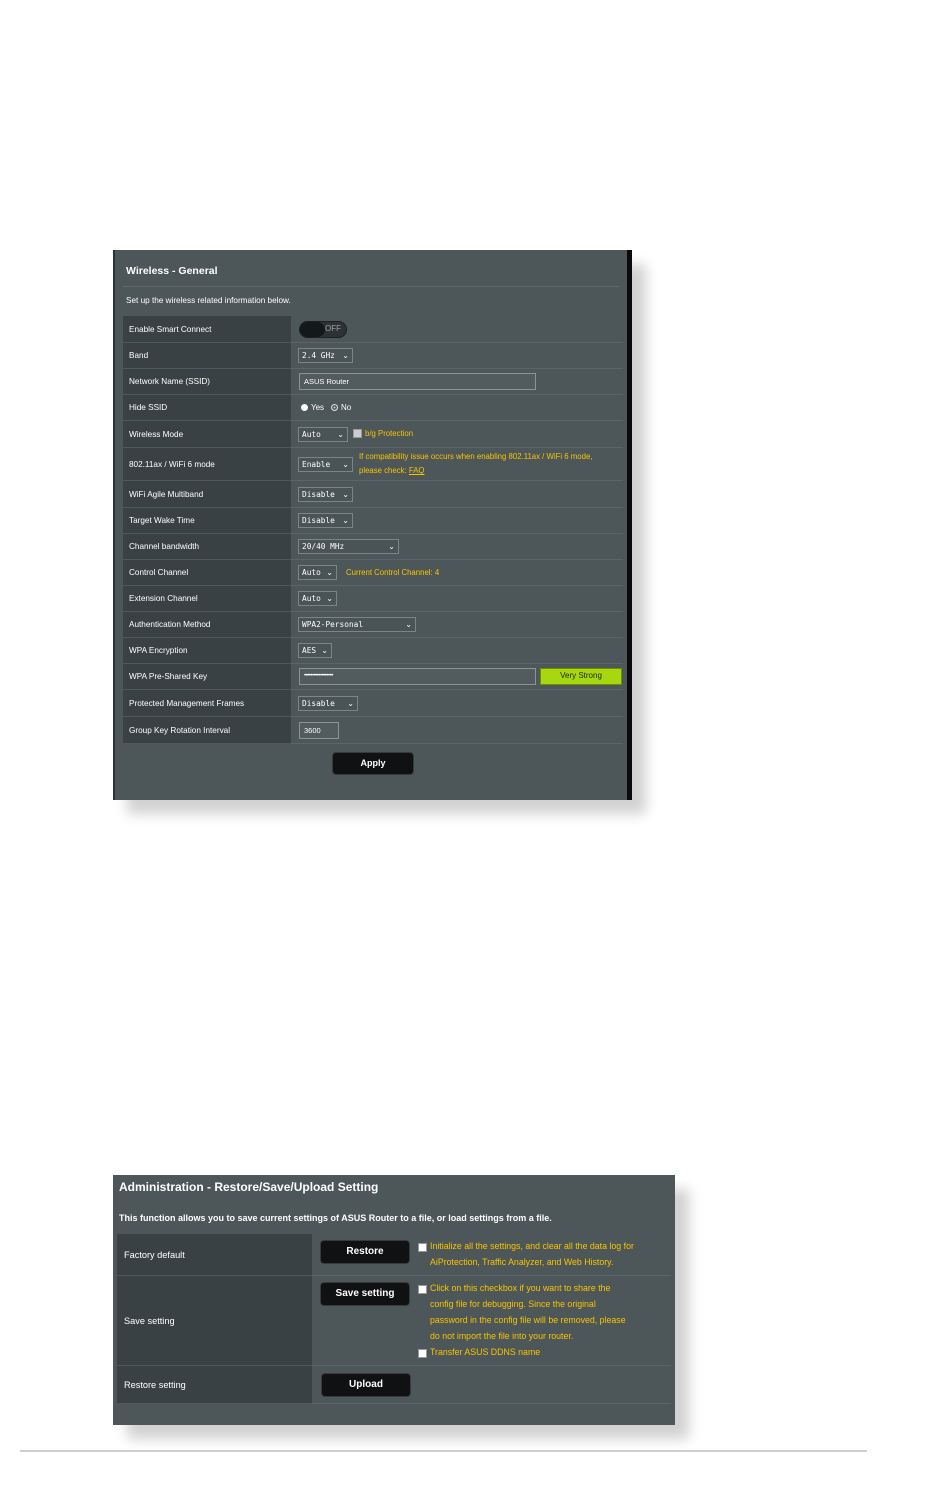 The width and height of the screenshot is (950, 1485). What do you see at coordinates (207, 547) in the screenshot?
I see `row-label: Channel bandwidth` at bounding box center [207, 547].